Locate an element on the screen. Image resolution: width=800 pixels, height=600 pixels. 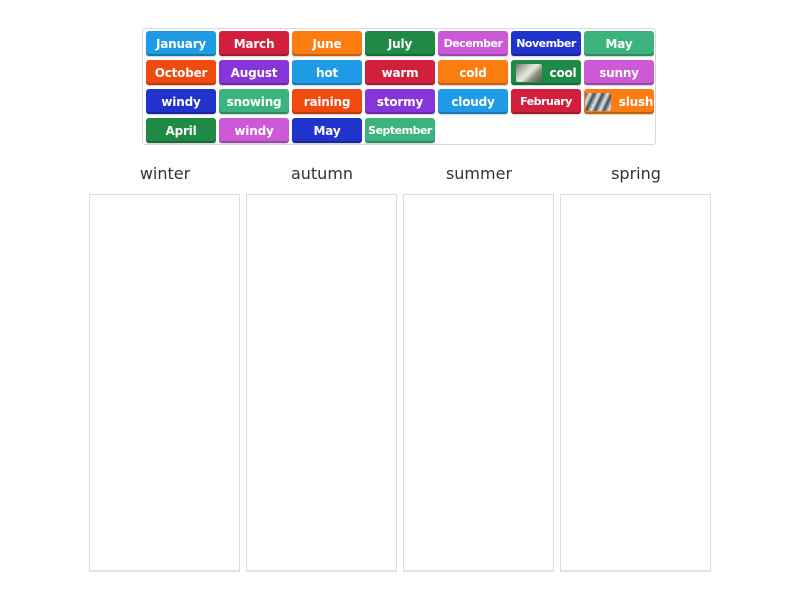
word-tile: August is located at coordinates (254, 72).